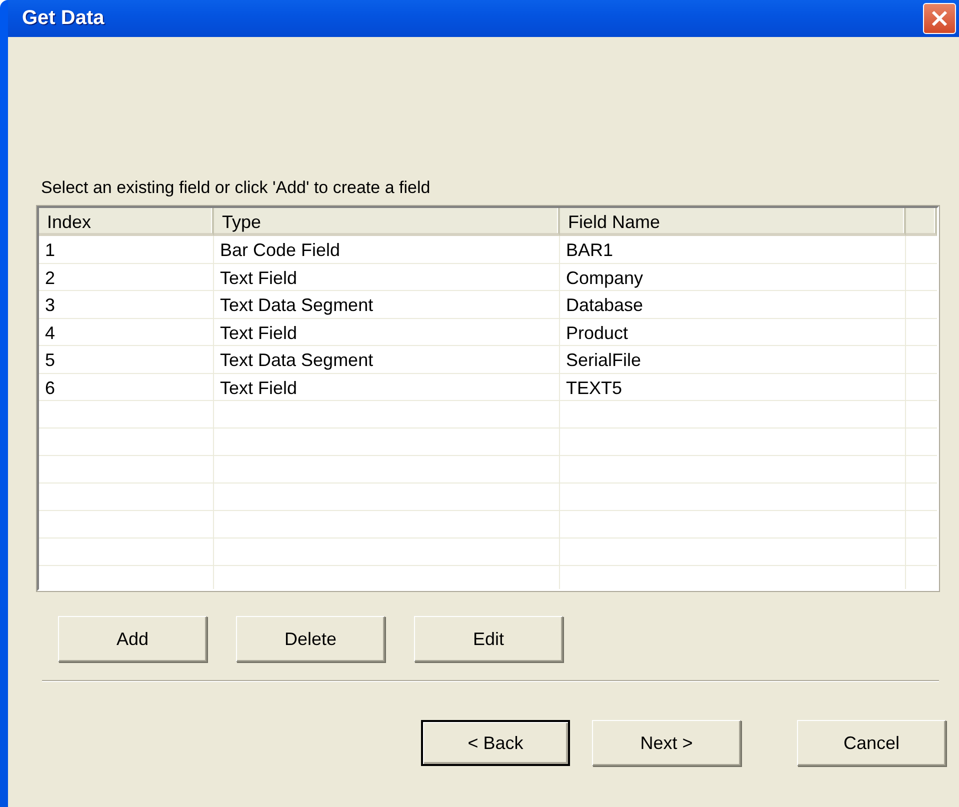  Describe the element at coordinates (488, 304) in the screenshot. I see `table-row: 3 Text Data Segment Database` at that location.